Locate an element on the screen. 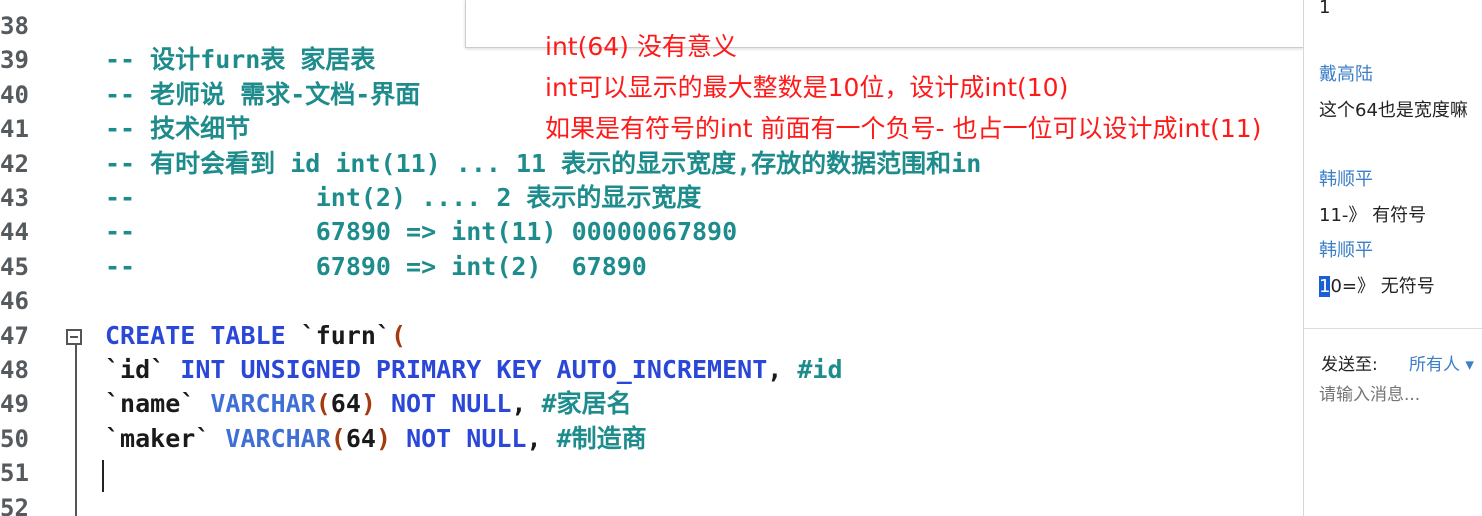 Image resolution: width=1482 pixels, height=516 pixels. code-token: CREATE TABLE is located at coordinates (203, 335).